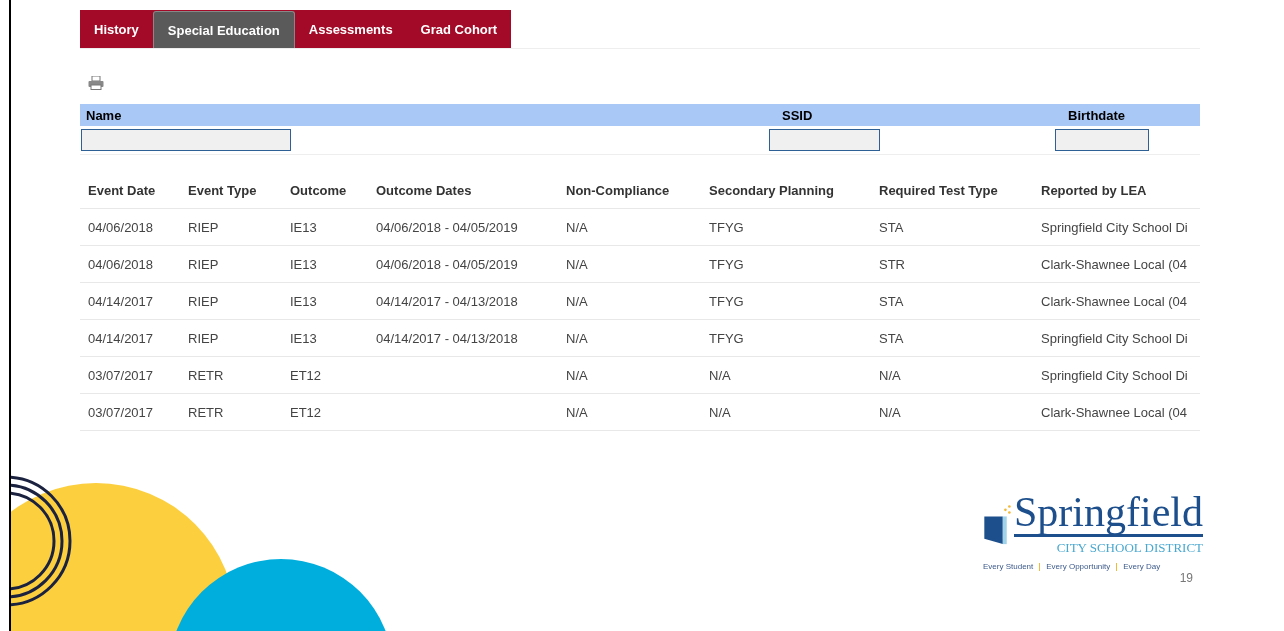 This screenshot has height=631, width=1284. Describe the element at coordinates (960, 190) in the screenshot. I see `column-header: Required Test Type` at that location.